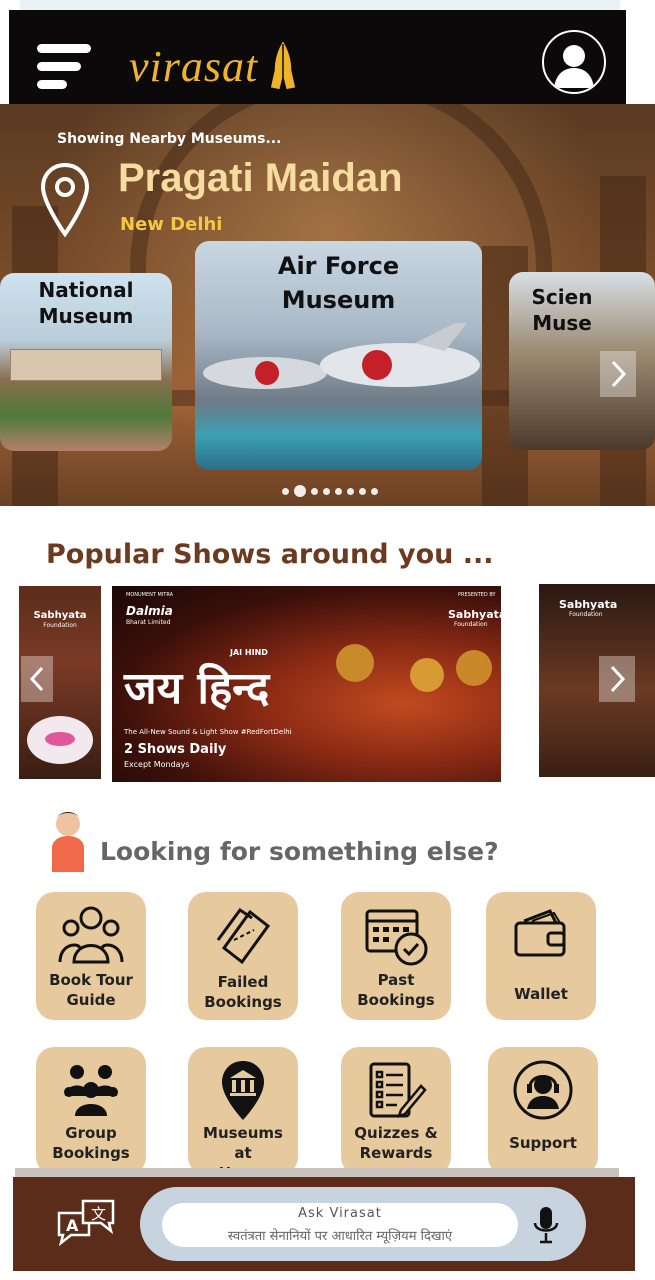  What do you see at coordinates (574, 62) in the screenshot?
I see `user-avatar-icon` at bounding box center [574, 62].